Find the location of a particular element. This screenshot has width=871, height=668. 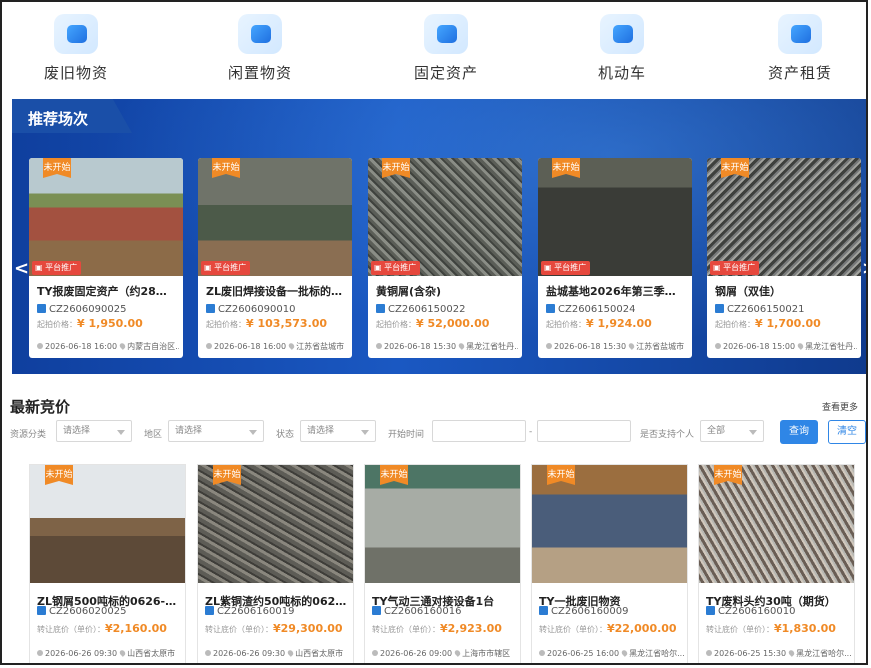

lot-price: 转让底价（单价）：¥2,160.00 is located at coordinates (102, 628).